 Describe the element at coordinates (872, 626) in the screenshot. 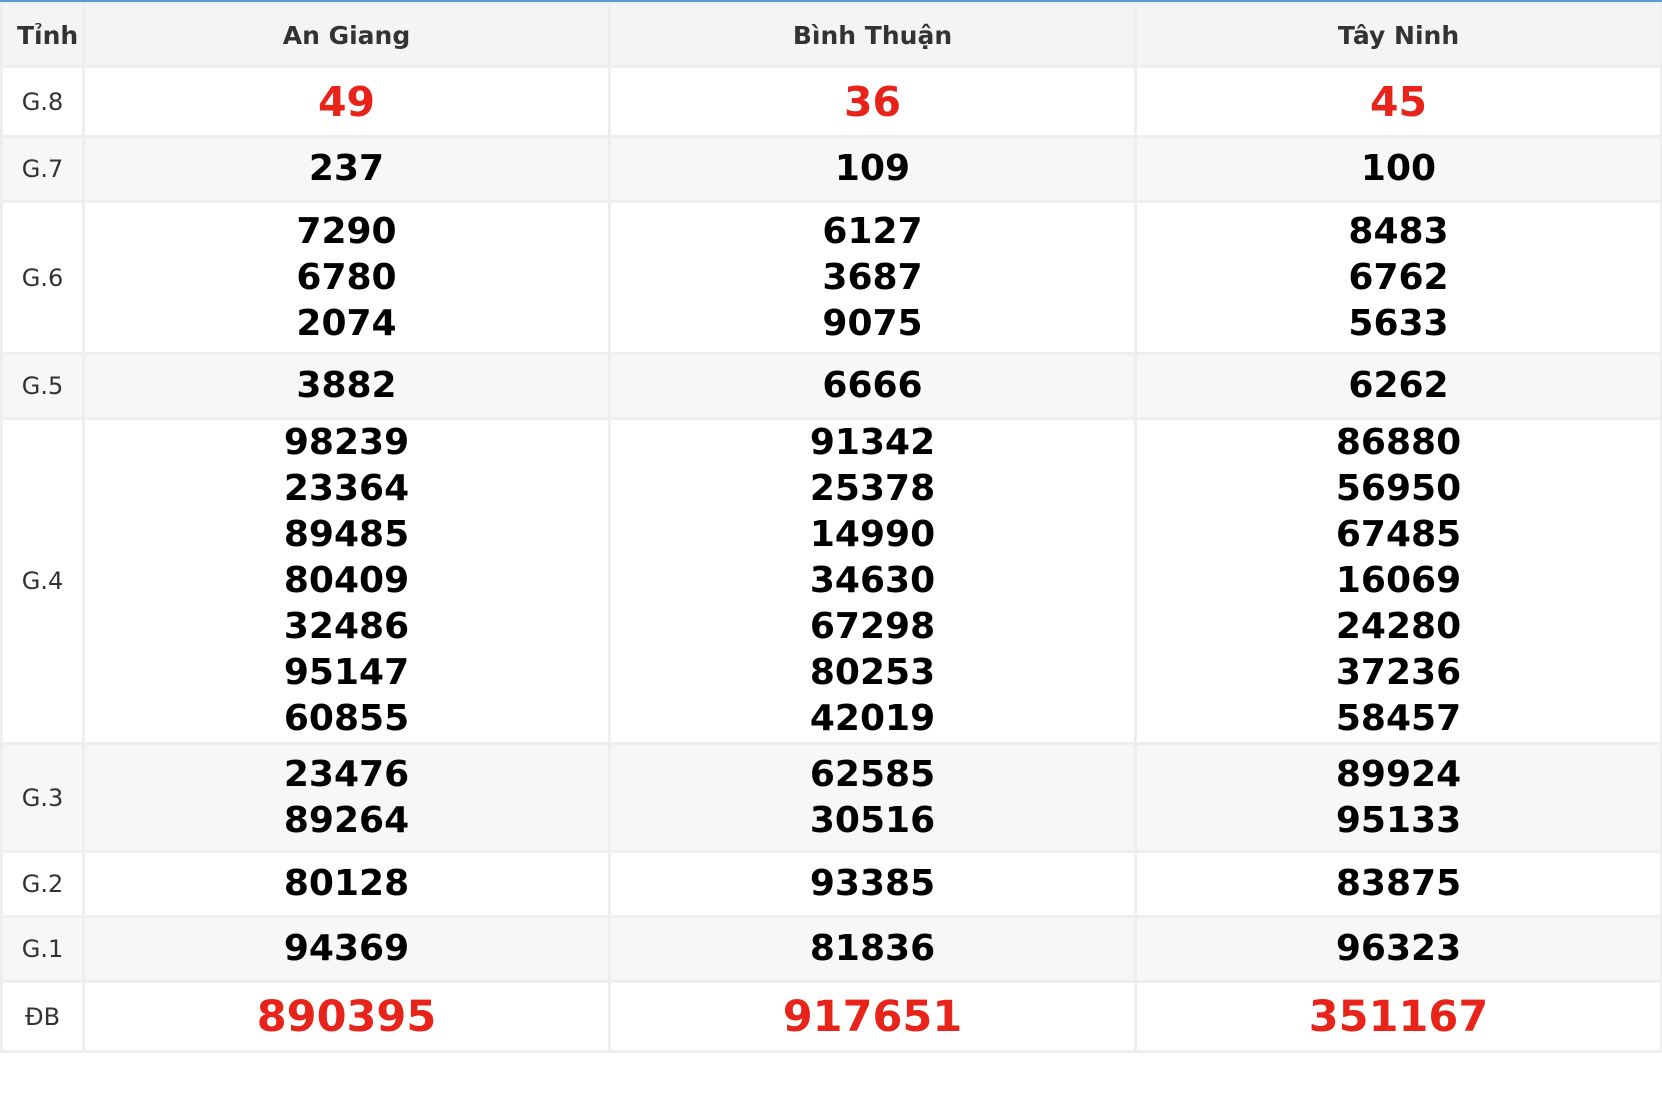

I see `result-number: 67298` at that location.